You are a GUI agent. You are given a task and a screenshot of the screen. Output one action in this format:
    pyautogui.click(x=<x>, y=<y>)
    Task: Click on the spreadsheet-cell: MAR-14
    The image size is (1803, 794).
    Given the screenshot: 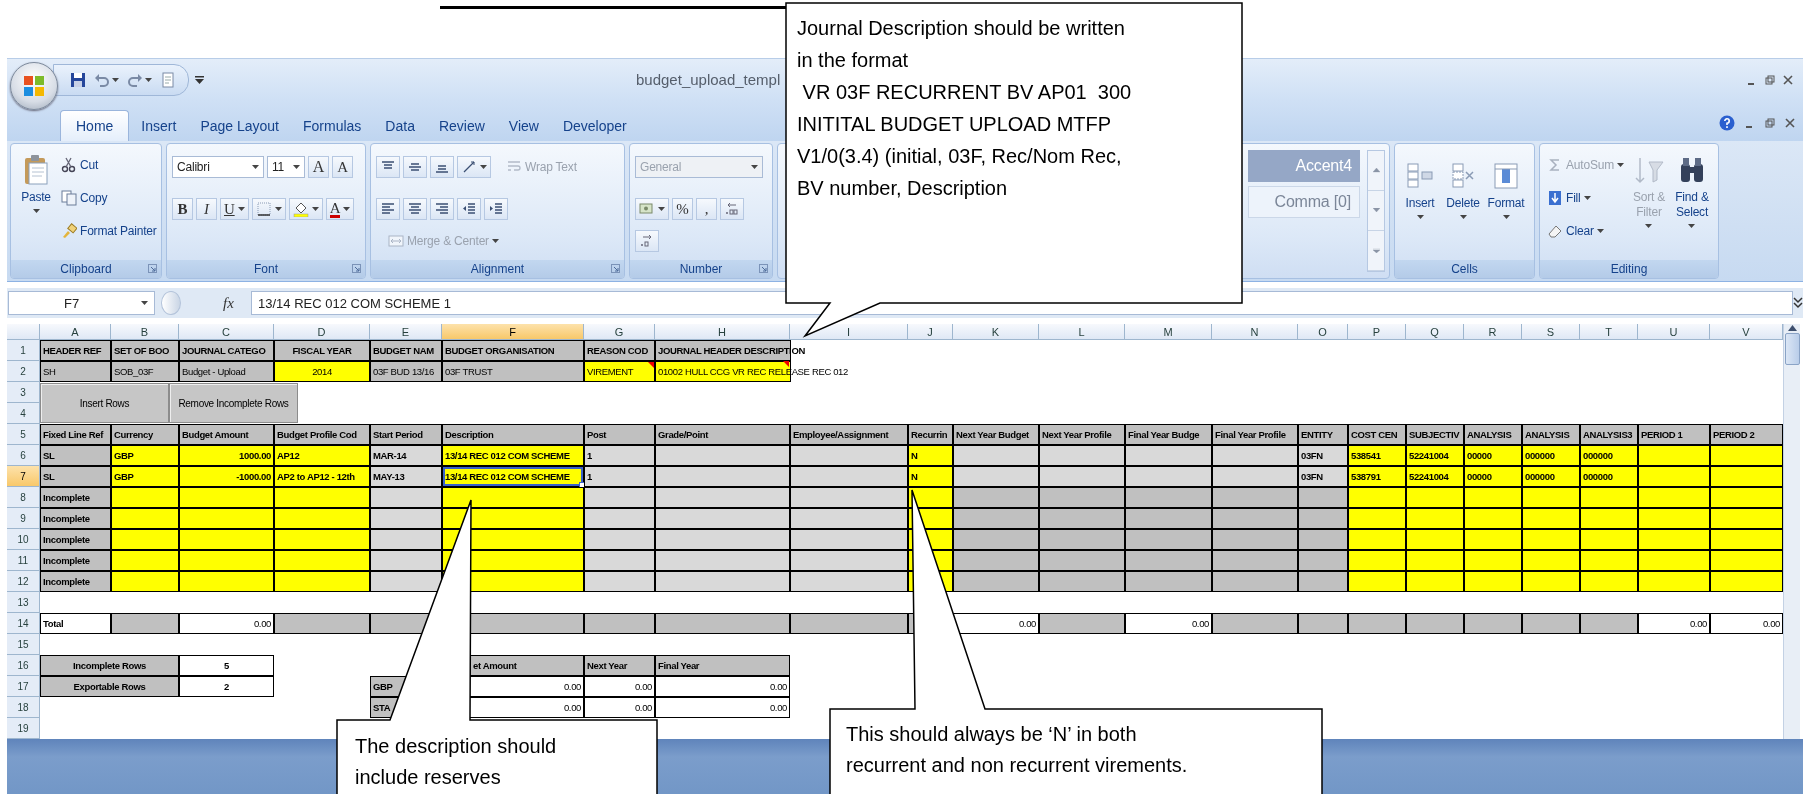 What is the action you would take?
    pyautogui.click(x=406, y=455)
    